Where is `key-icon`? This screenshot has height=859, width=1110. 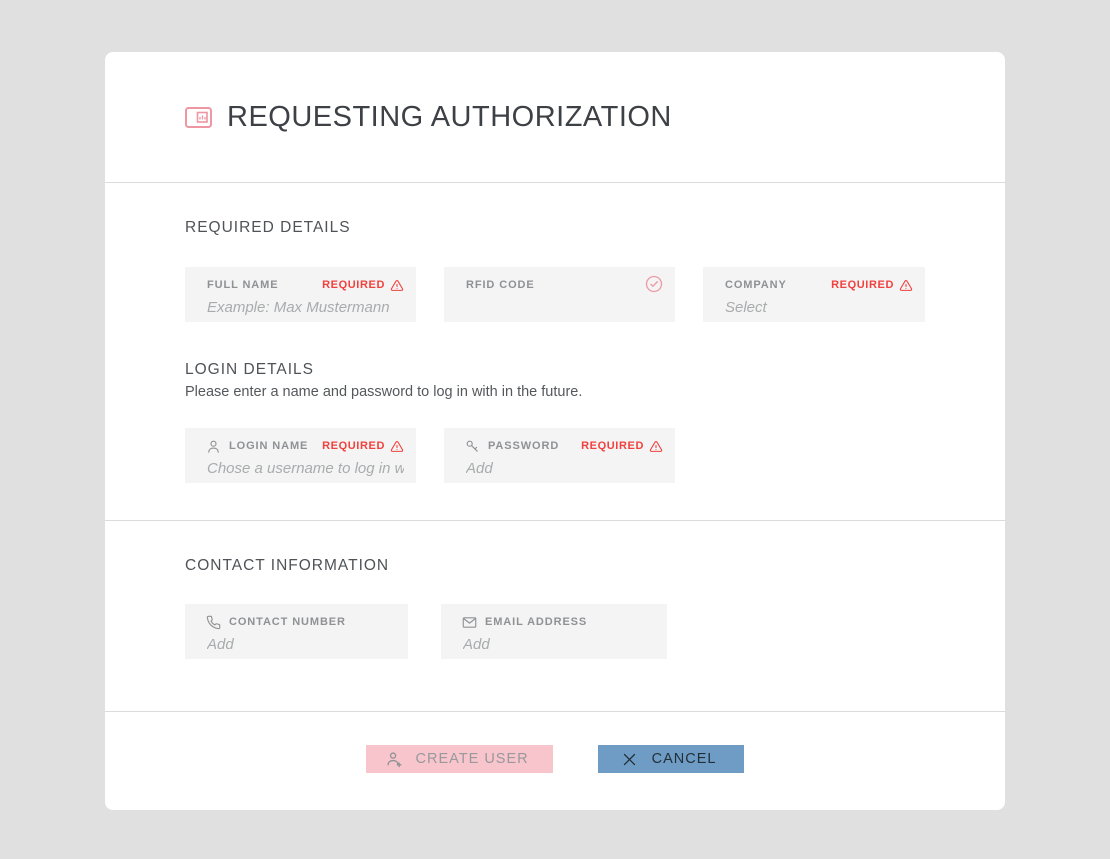
key-icon is located at coordinates (472, 446).